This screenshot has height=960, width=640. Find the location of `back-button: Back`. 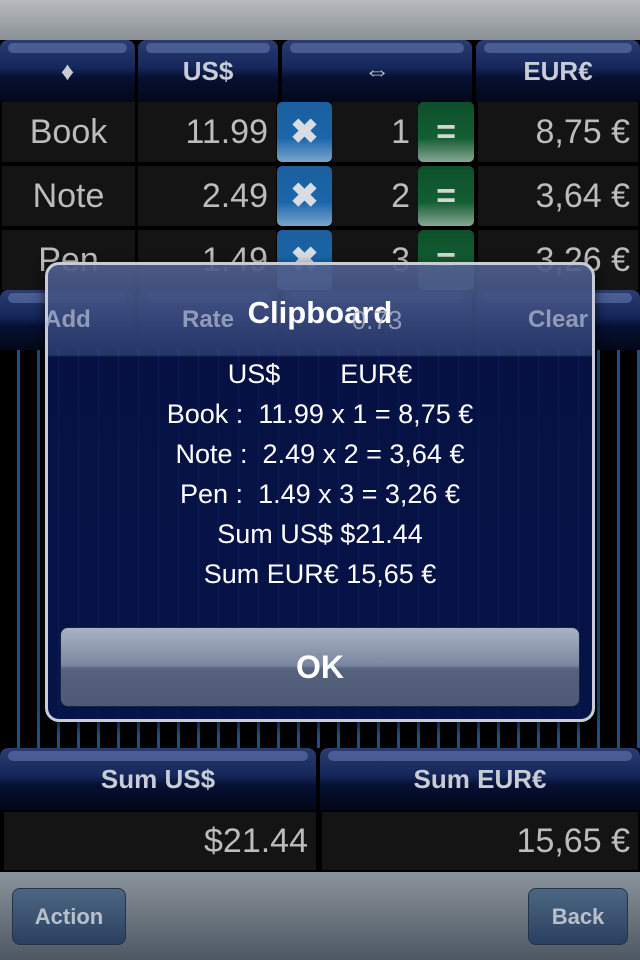

back-button: Back is located at coordinates (578, 916).